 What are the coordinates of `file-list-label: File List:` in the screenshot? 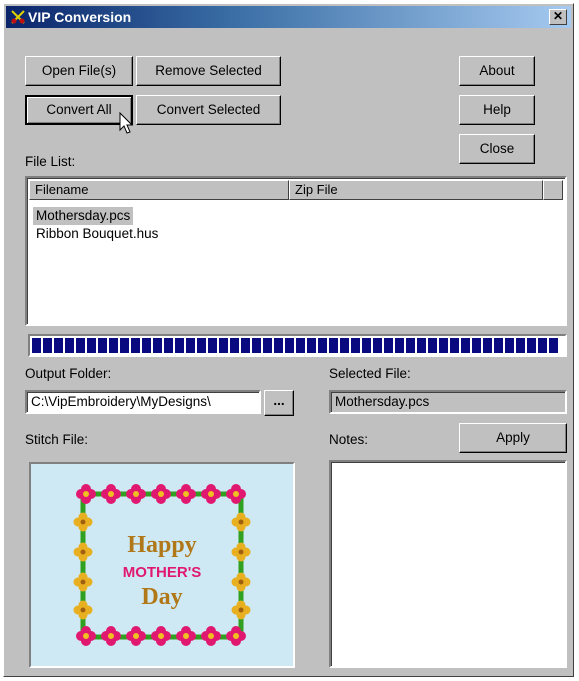 It's located at (50, 161).